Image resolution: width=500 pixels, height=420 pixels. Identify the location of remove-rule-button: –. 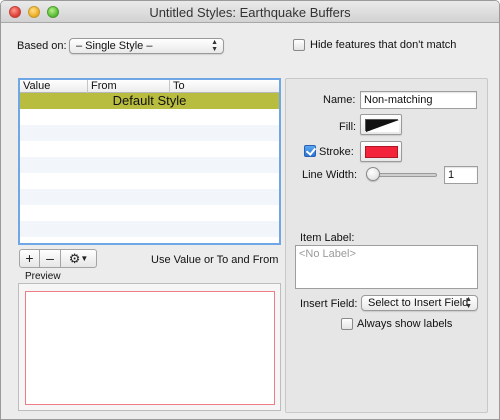
(50, 258).